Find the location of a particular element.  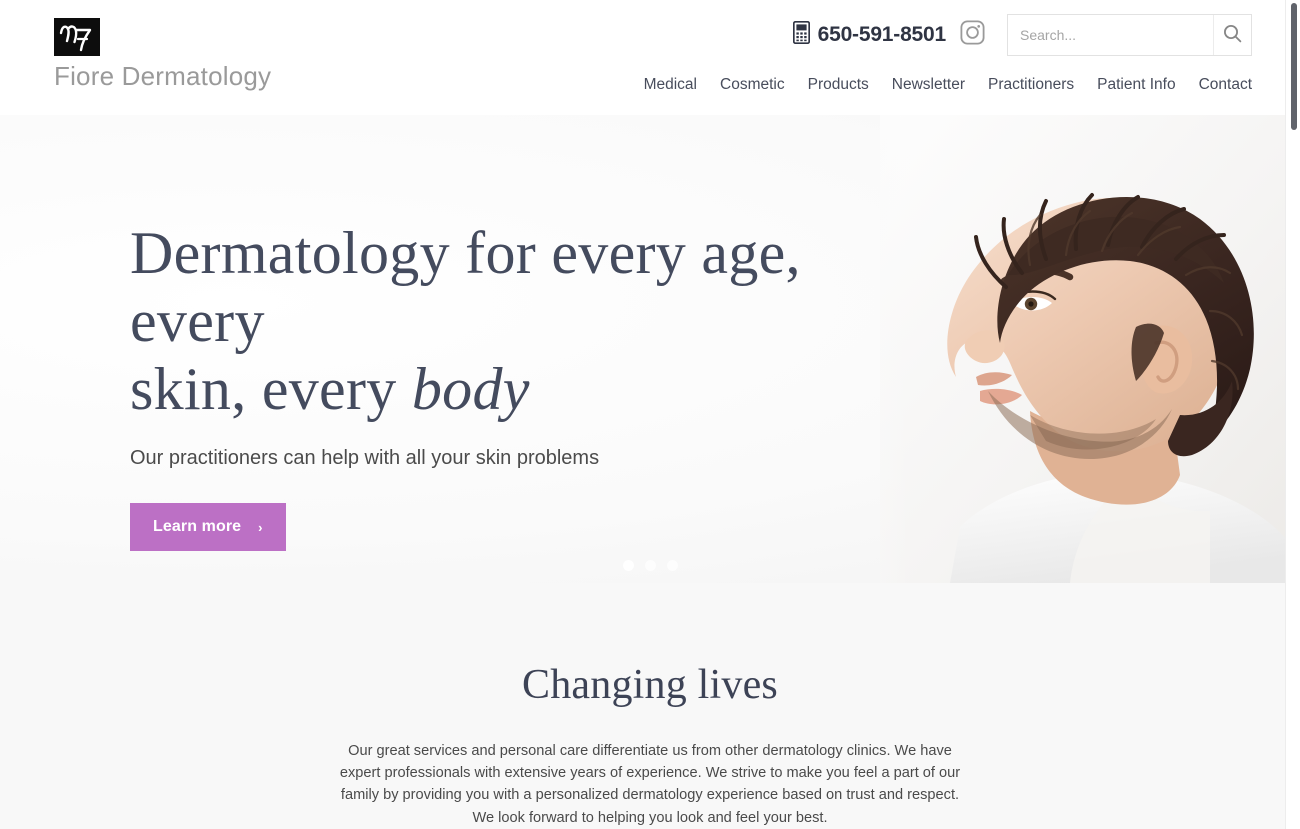

section-title: Changing lives is located at coordinates (650, 685).